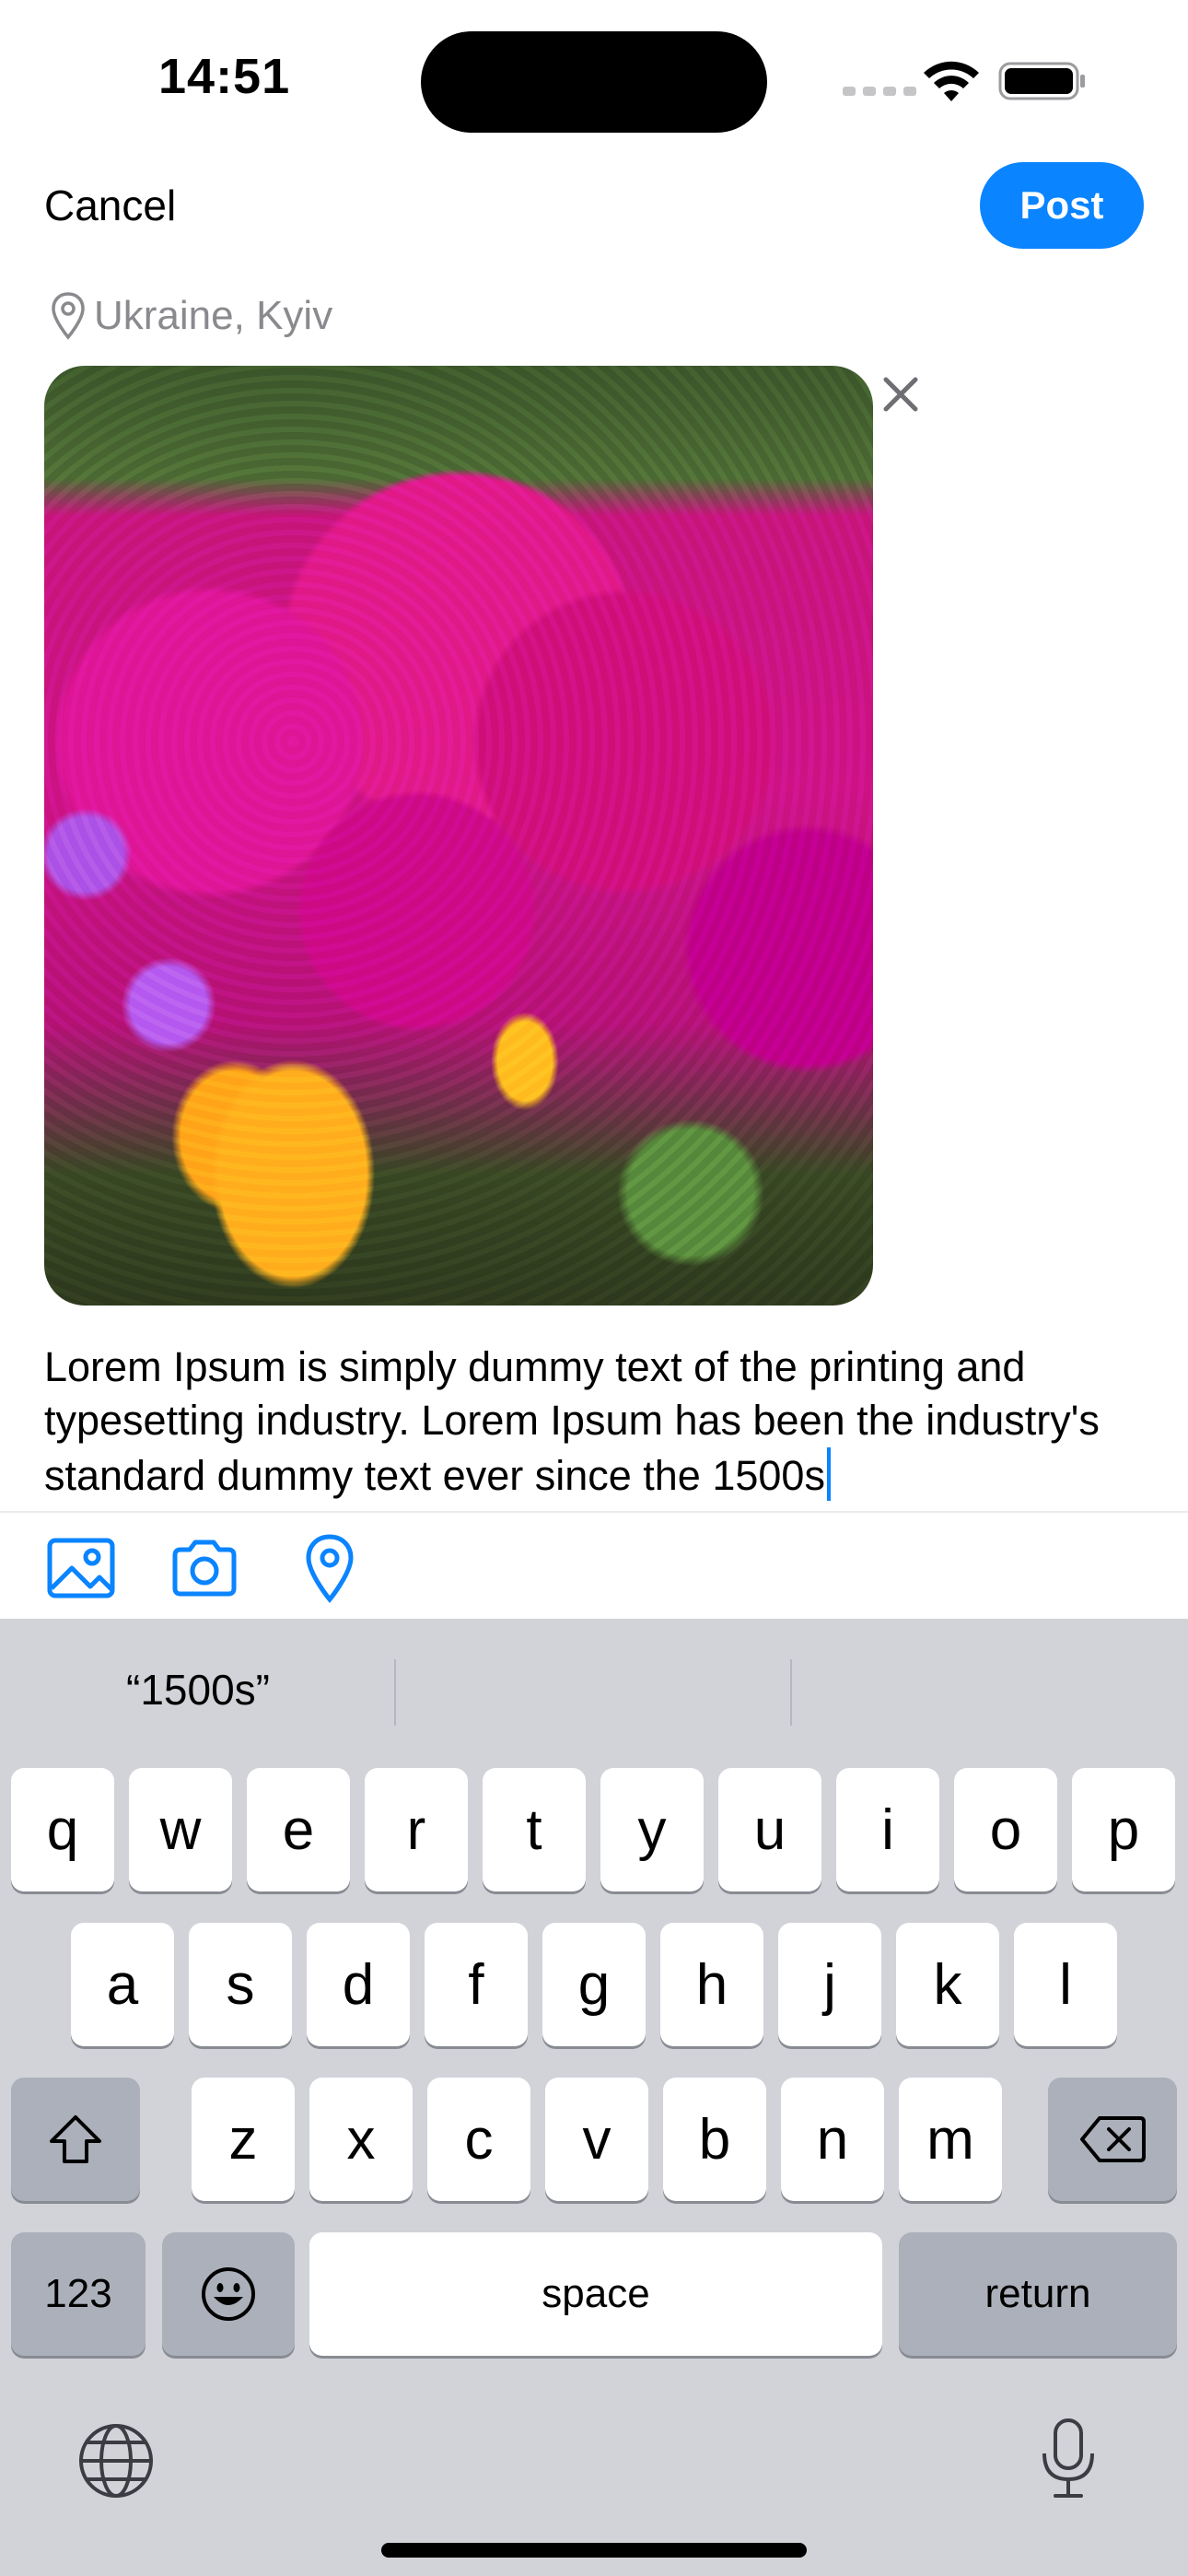 The image size is (1188, 2576). What do you see at coordinates (714, 2139) in the screenshot?
I see `key-b: b` at bounding box center [714, 2139].